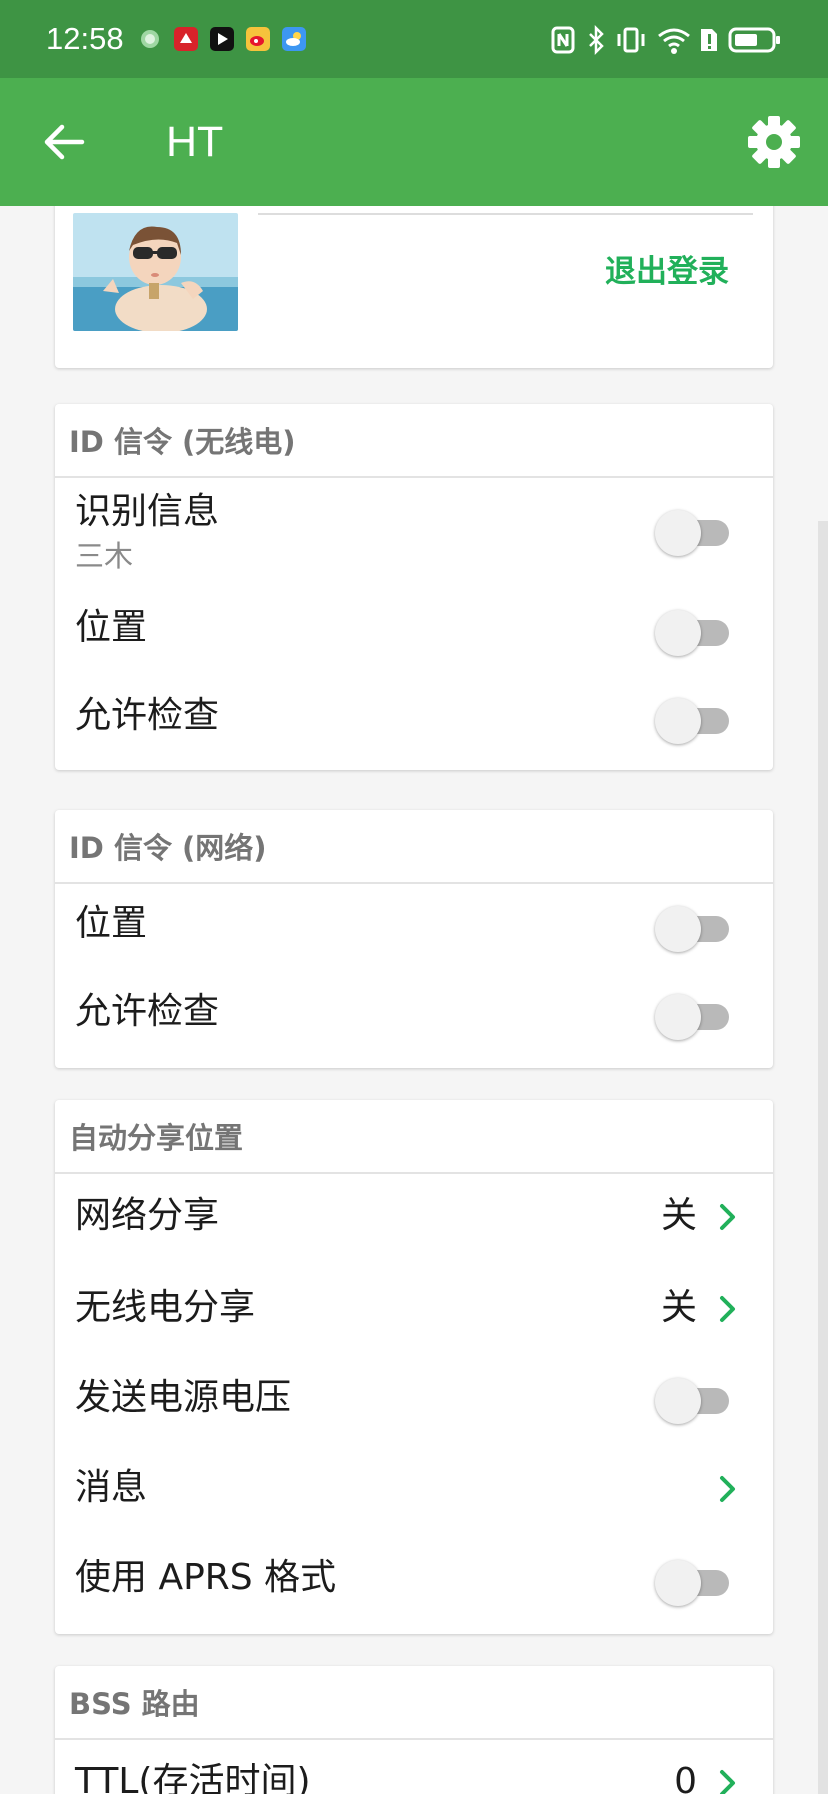 The width and height of the screenshot is (828, 1794). What do you see at coordinates (631, 42) in the screenshot?
I see `vibrate-icon` at bounding box center [631, 42].